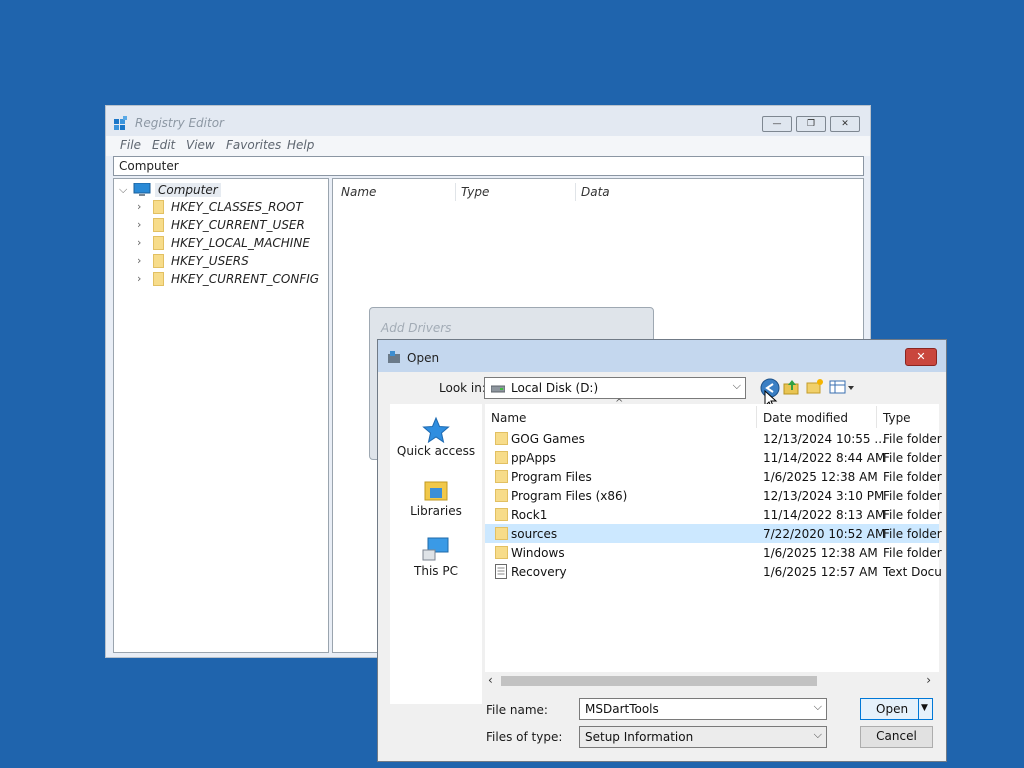 The width and height of the screenshot is (1024, 768). What do you see at coordinates (815, 387) in the screenshot?
I see `new-folder-icon` at bounding box center [815, 387].